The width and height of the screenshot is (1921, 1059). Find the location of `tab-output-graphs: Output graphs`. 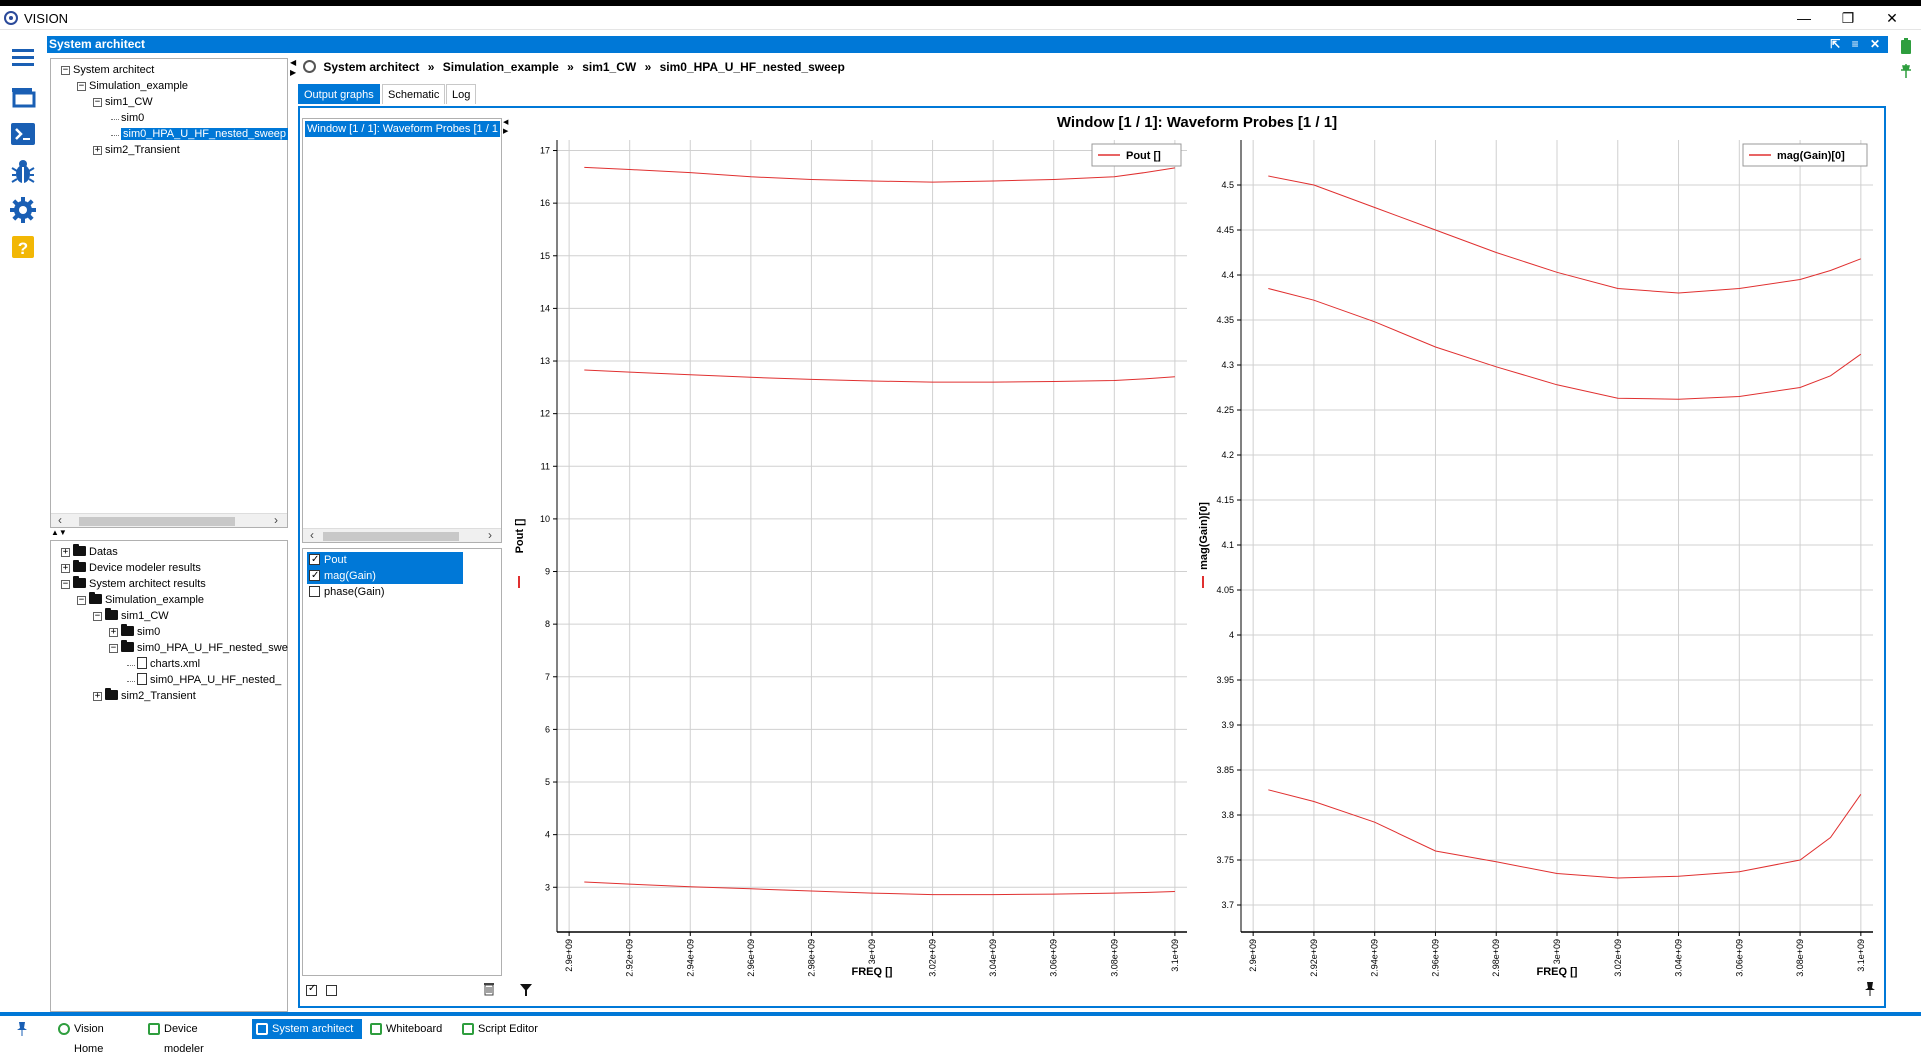

tab-output-graphs: Output graphs is located at coordinates (339, 94).